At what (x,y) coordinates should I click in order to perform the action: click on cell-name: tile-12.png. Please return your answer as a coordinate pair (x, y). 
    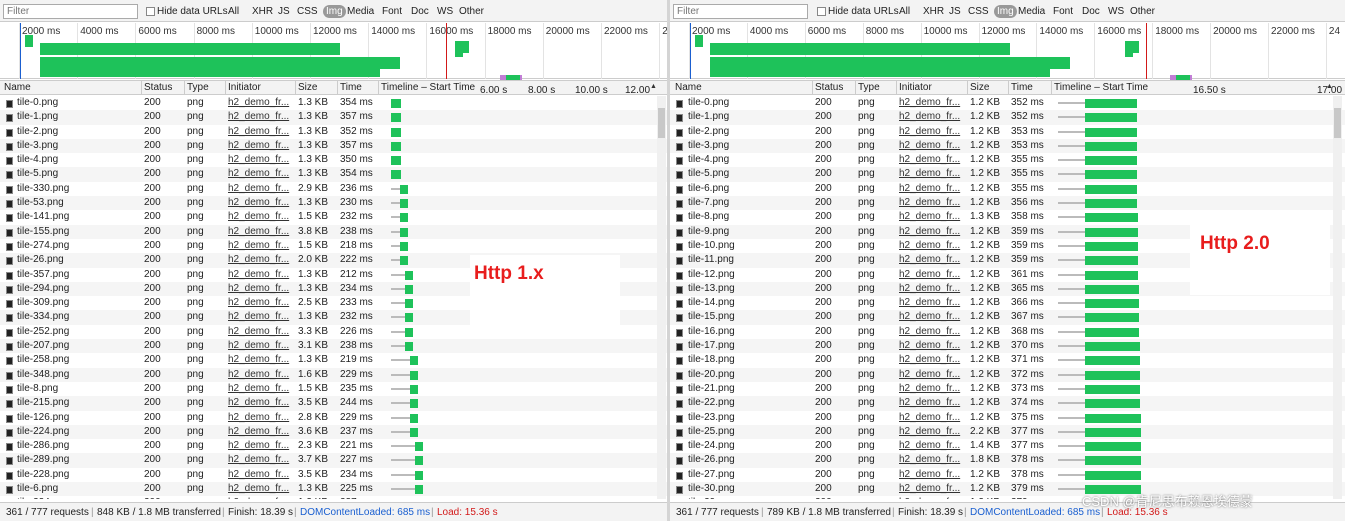
    Looking at the image, I should click on (749, 275).